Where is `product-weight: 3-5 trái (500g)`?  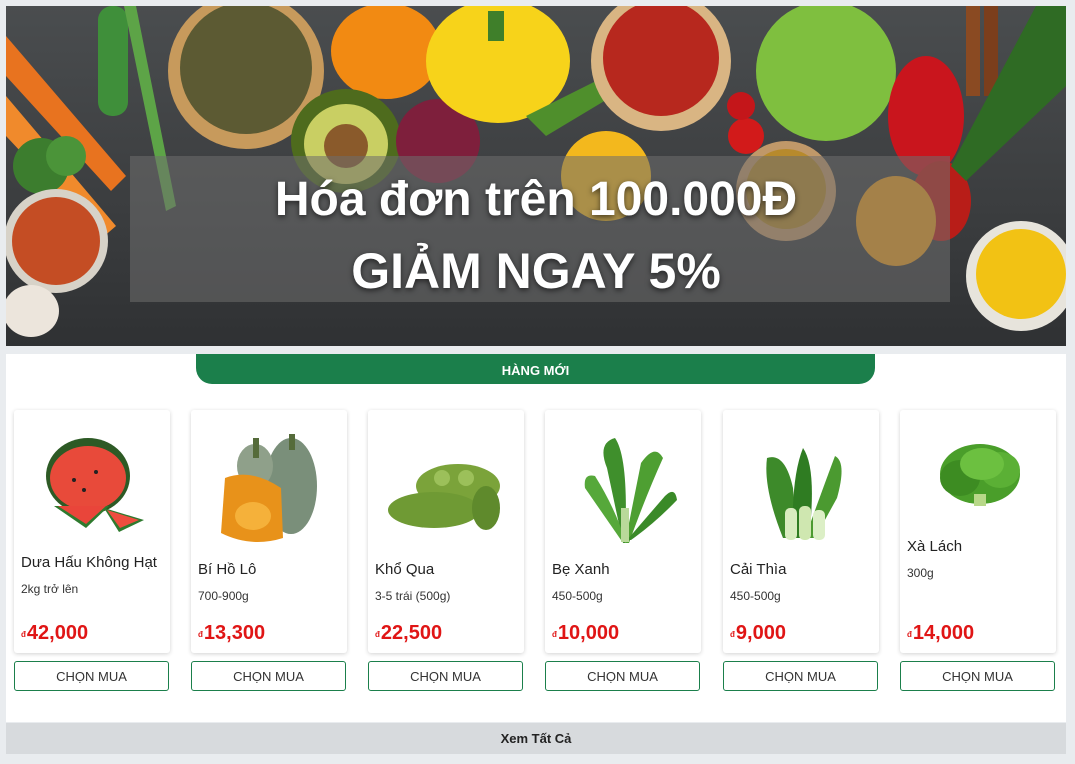
product-weight: 3-5 trái (500g) is located at coordinates (413, 596).